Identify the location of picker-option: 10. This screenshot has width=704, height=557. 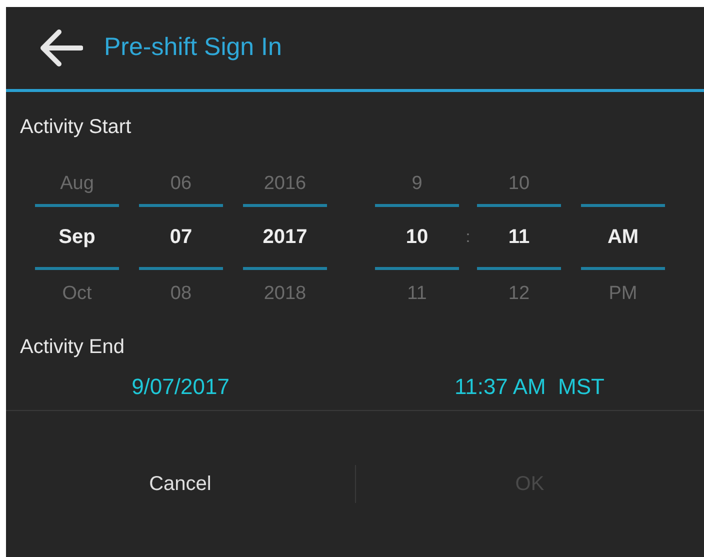
(519, 184).